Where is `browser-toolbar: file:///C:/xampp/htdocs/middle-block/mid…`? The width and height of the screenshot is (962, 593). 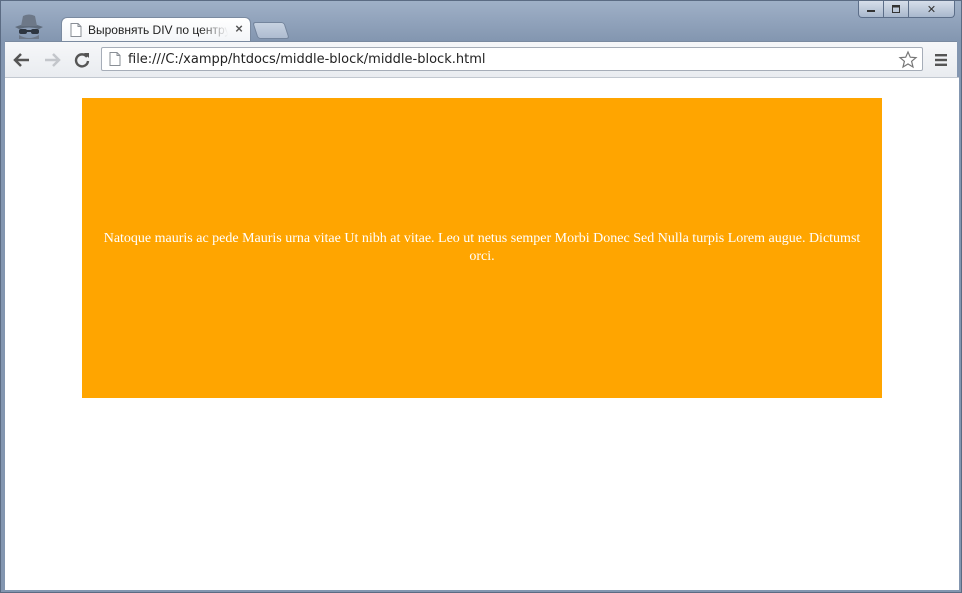 browser-toolbar: file:///C:/xampp/htdocs/middle-block/mid… is located at coordinates (481, 59).